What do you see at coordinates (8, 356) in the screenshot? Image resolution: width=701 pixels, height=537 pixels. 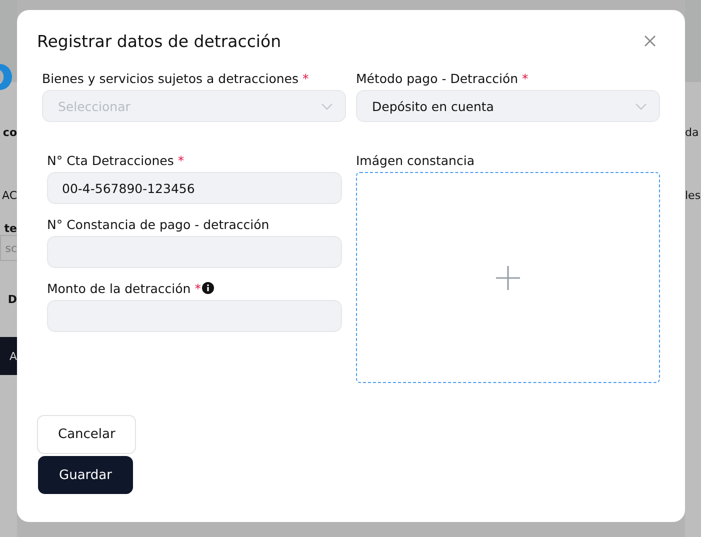 I see `dark-button: A` at bounding box center [8, 356].